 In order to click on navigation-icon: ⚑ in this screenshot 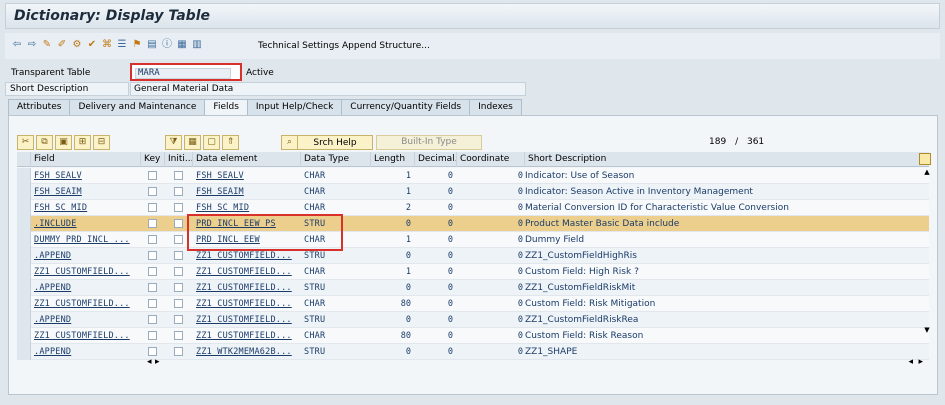, I will do `click(137, 45)`.